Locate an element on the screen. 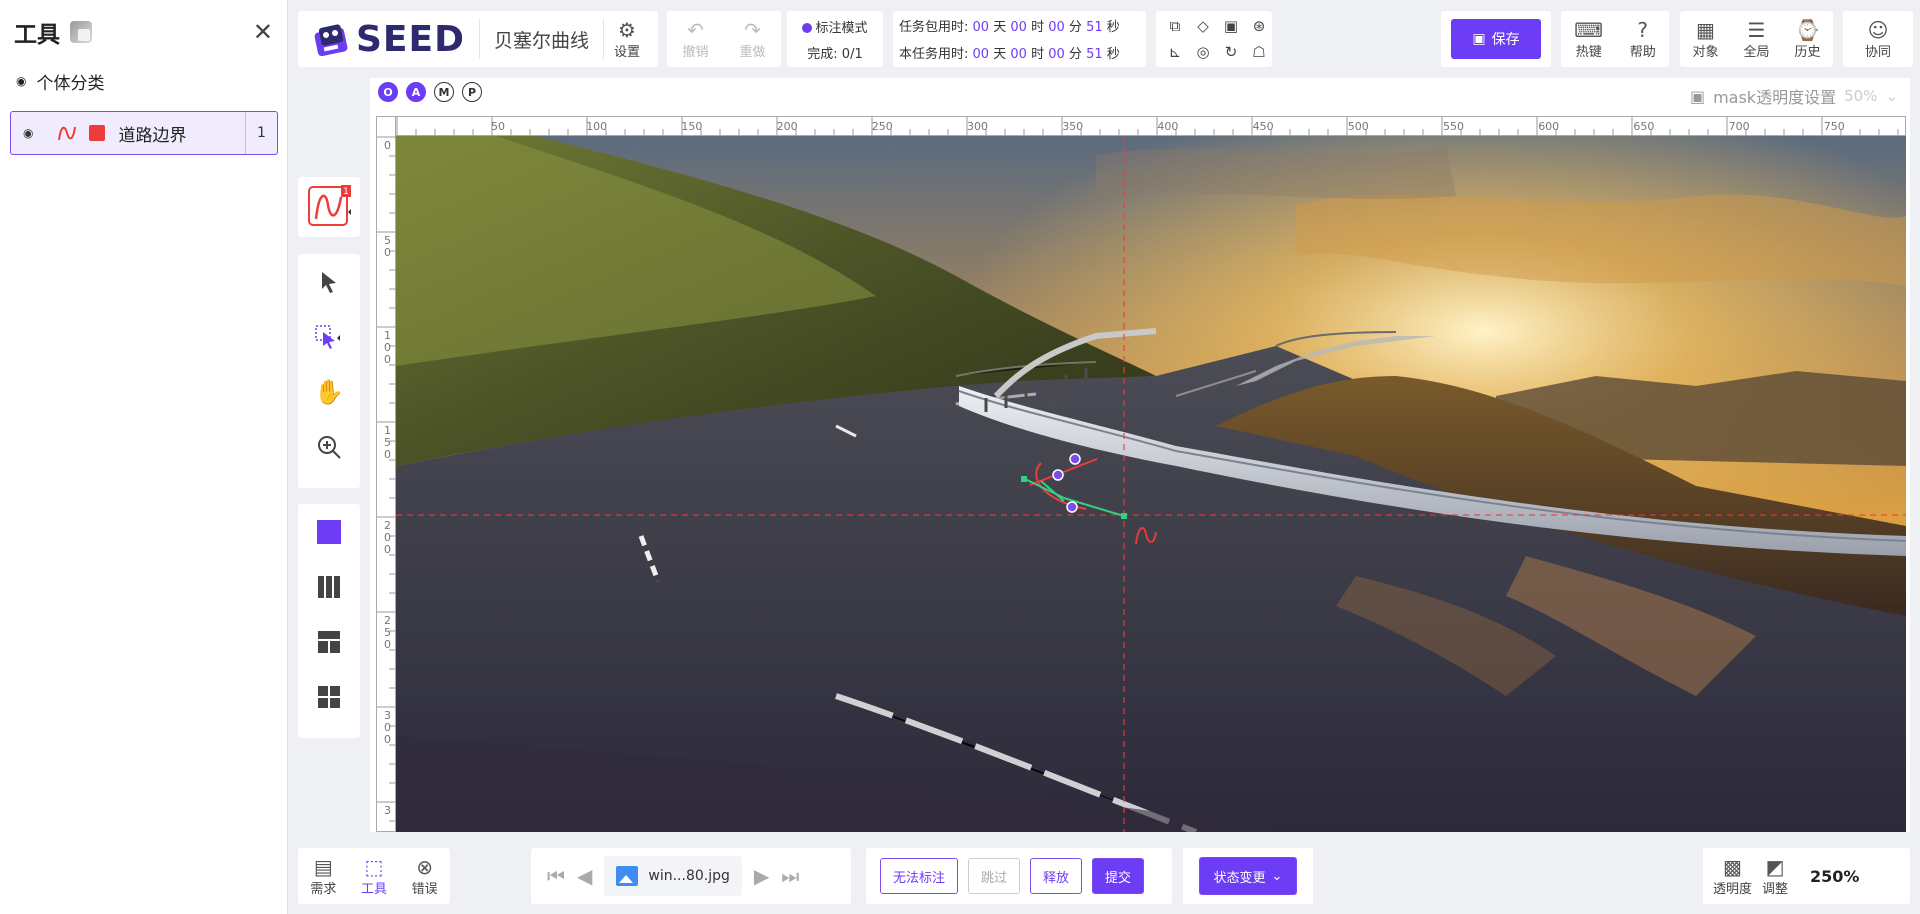 This screenshot has height=914, width=1920. chart-icon: ⊾ is located at coordinates (1175, 52).